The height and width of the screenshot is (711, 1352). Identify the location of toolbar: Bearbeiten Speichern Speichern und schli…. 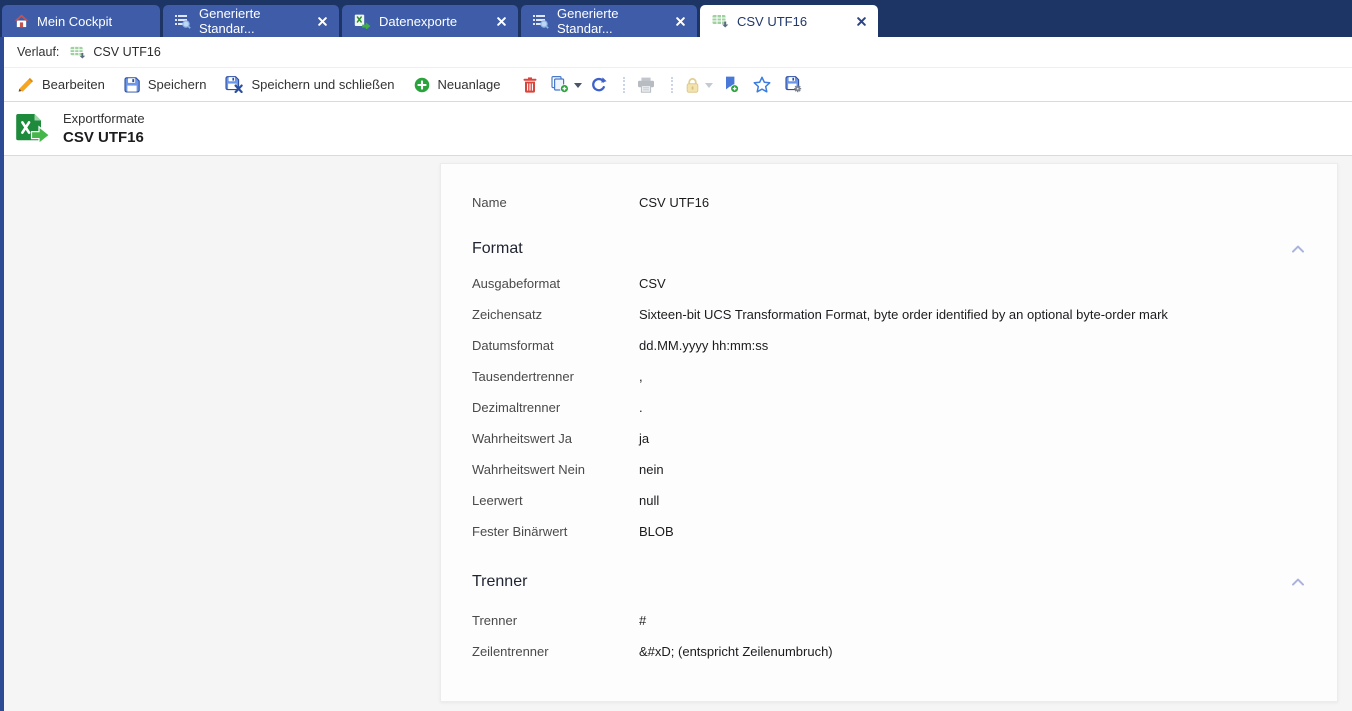
(676, 85).